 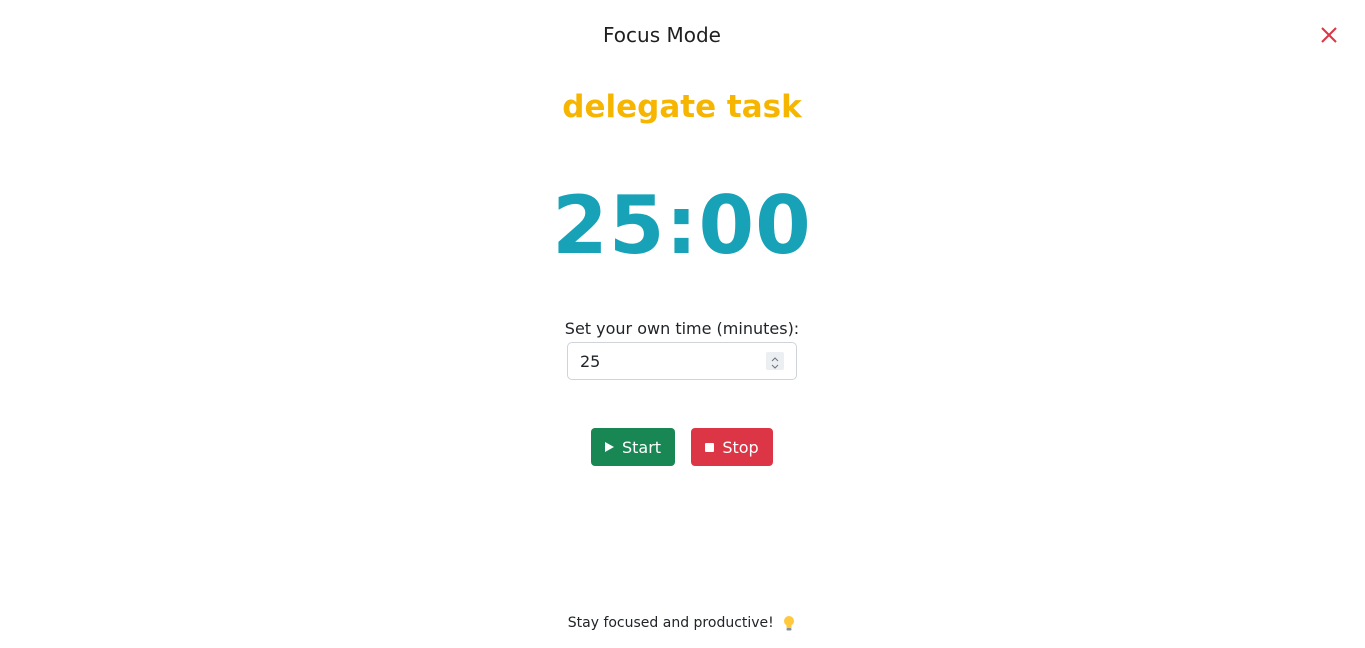 I want to click on close-icon, so click(x=1329, y=35).